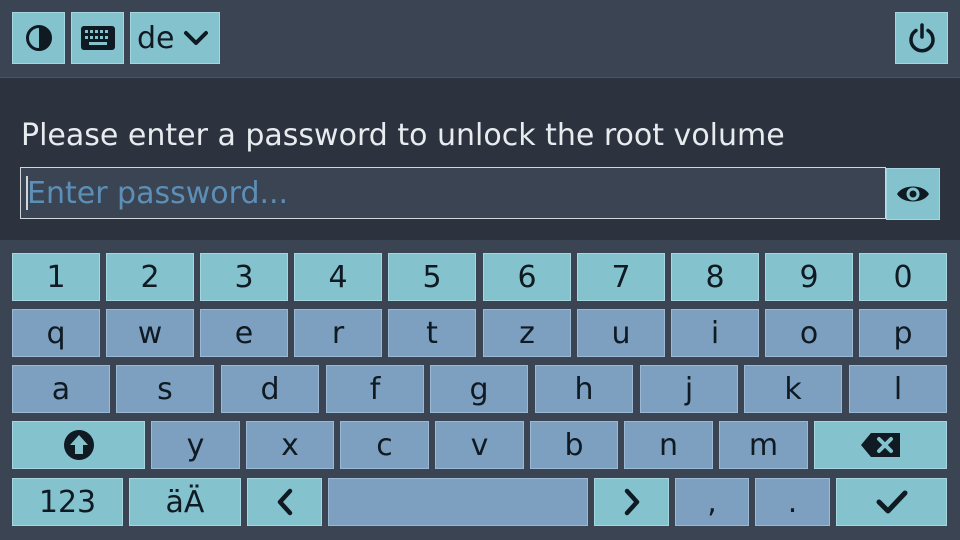  I want to click on backspace-key, so click(880, 445).